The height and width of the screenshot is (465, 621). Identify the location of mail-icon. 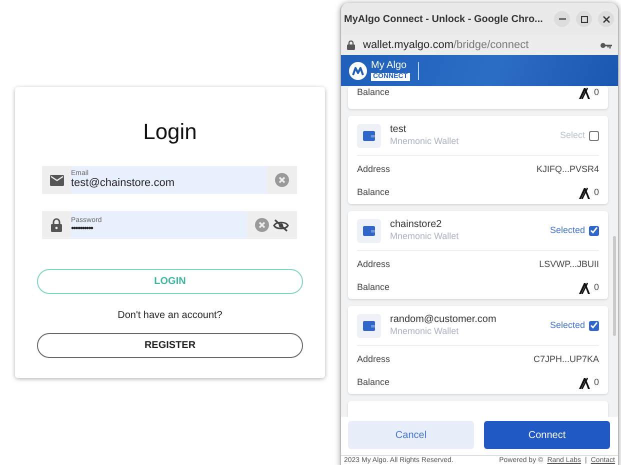
(57, 180).